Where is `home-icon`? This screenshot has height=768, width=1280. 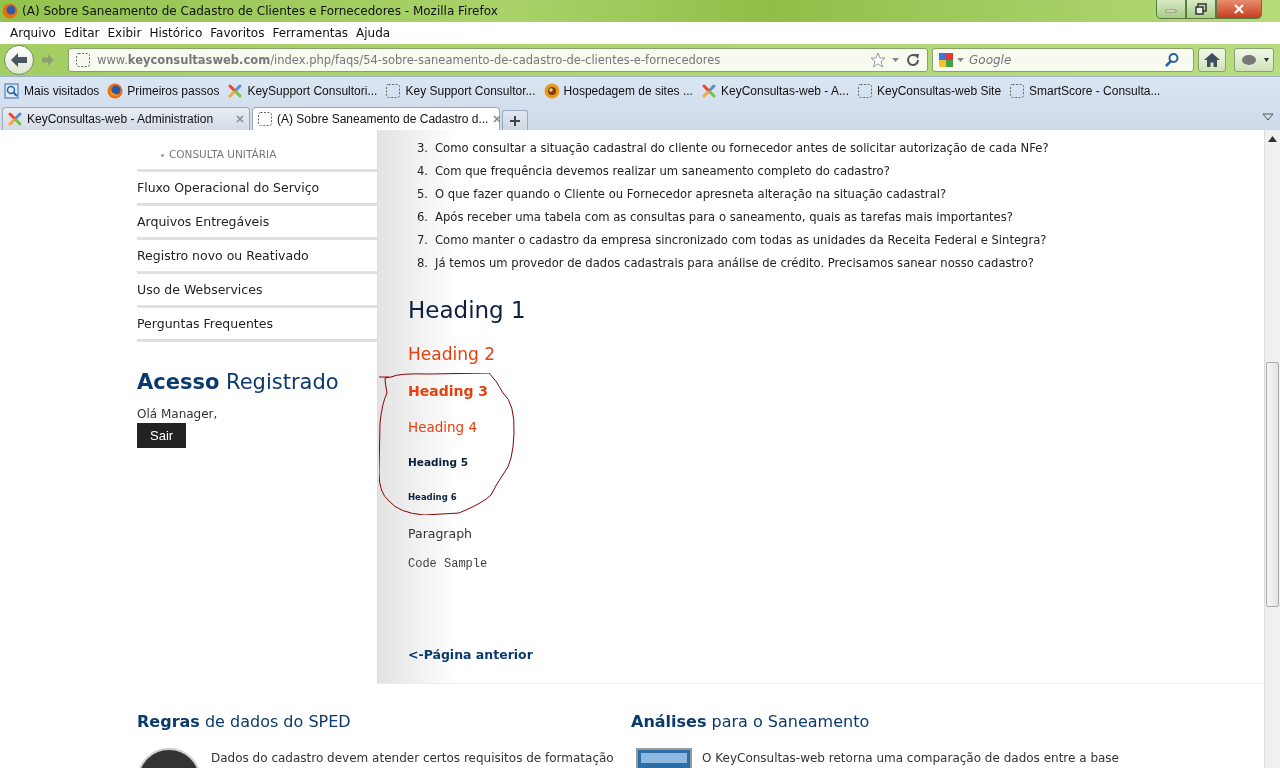
home-icon is located at coordinates (1212, 60).